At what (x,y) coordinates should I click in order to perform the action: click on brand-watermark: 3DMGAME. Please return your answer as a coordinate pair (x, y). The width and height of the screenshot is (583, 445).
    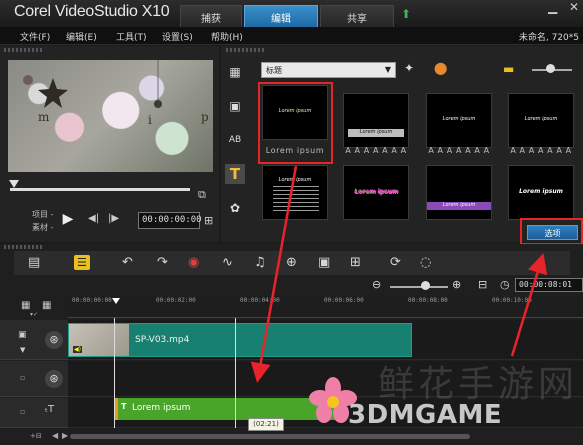
    Looking at the image, I should click on (425, 415).